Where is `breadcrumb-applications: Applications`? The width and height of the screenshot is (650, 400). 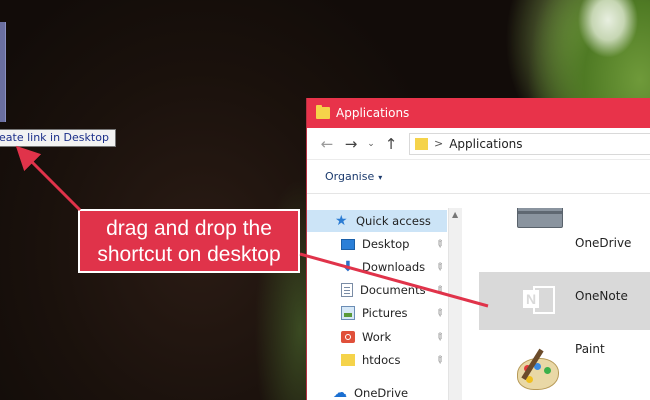
breadcrumb-applications: Applications is located at coordinates (485, 144).